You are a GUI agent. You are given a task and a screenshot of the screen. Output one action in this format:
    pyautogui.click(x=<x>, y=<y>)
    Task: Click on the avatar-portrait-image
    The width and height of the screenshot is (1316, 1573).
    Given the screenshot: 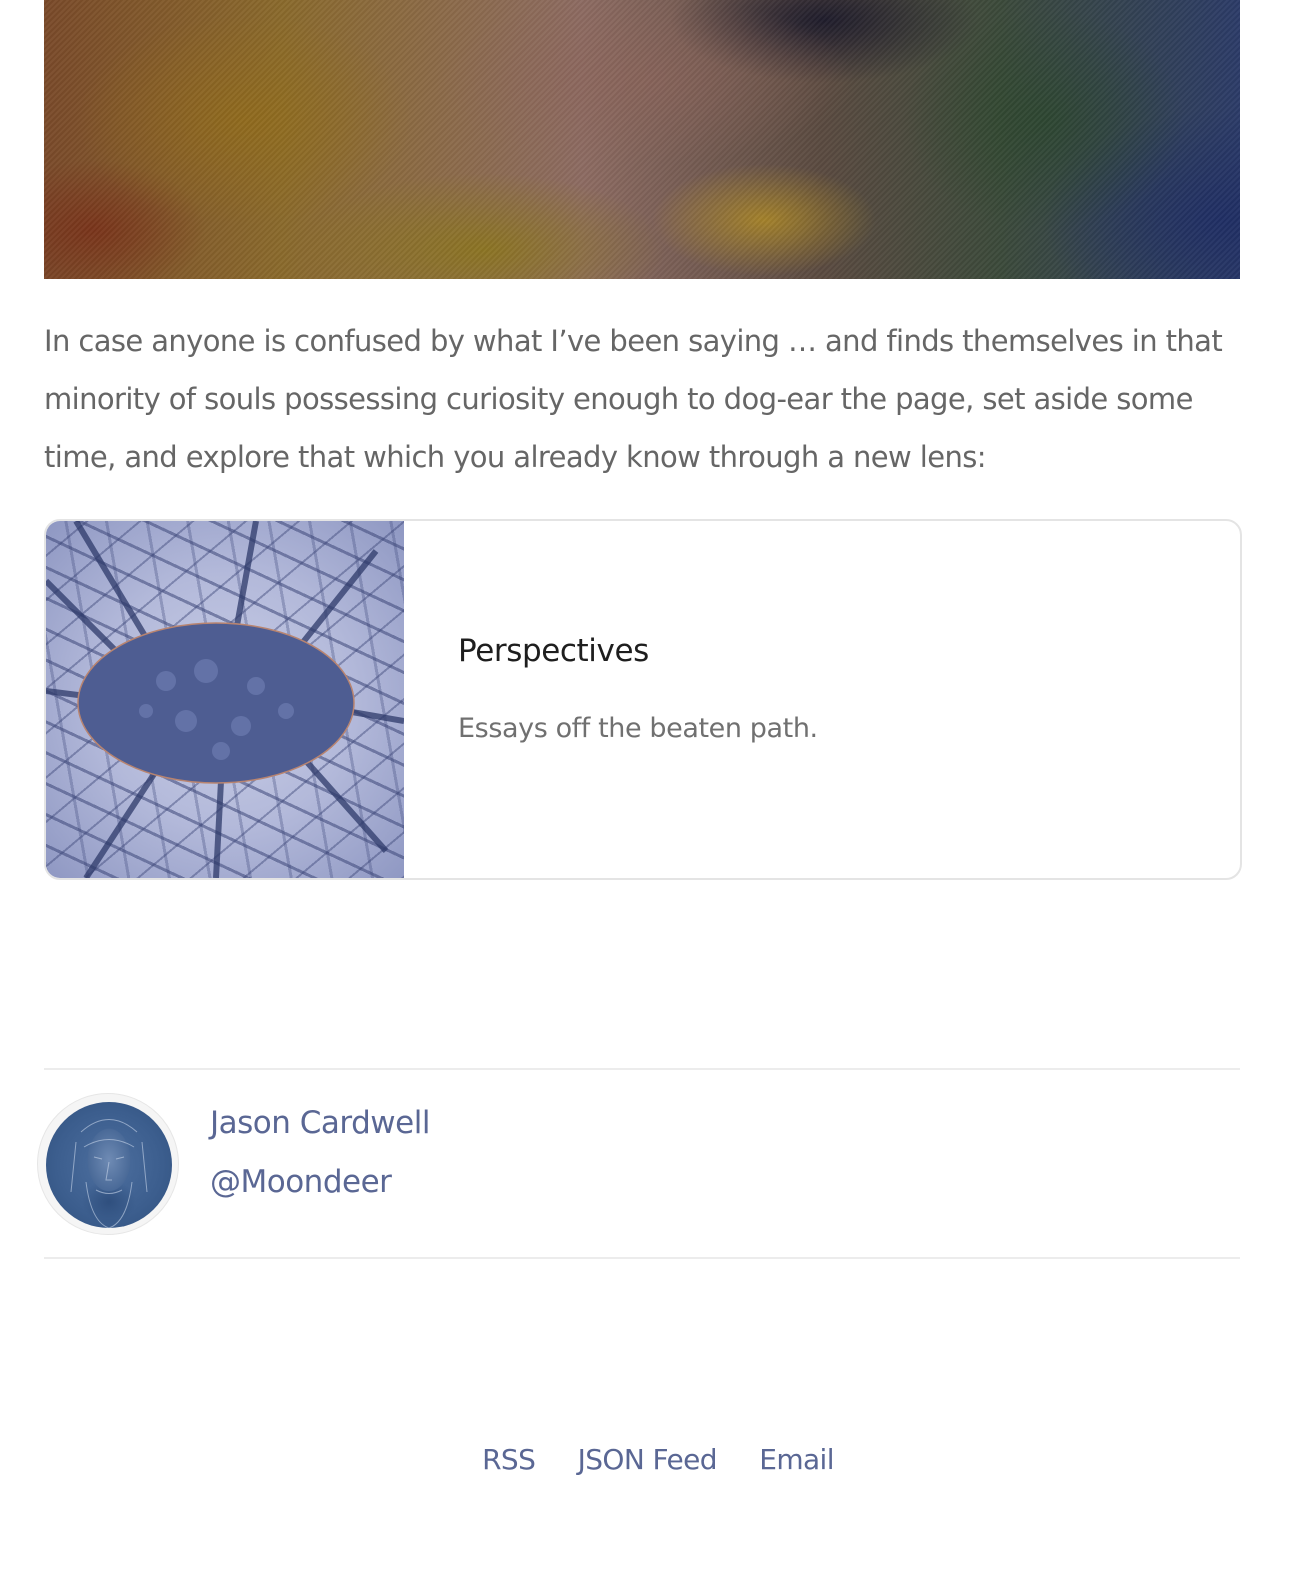 What is the action you would take?
    pyautogui.click(x=109, y=1165)
    